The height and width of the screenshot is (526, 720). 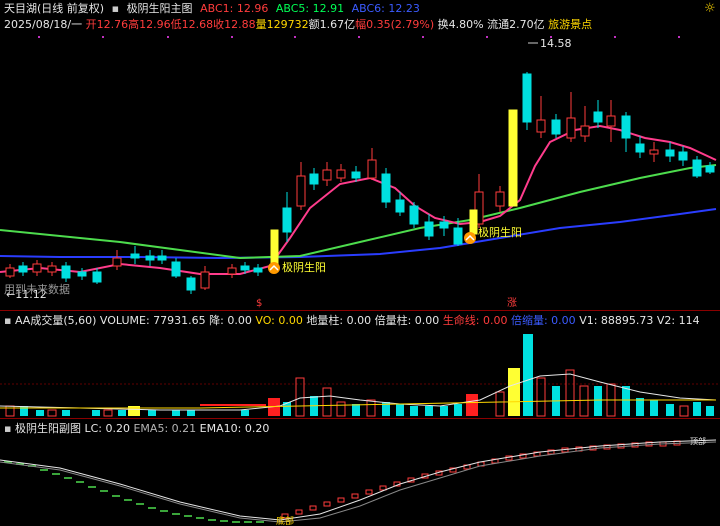 What do you see at coordinates (500, 232) in the screenshot?
I see `signal-label-2: 极阴生阳` at bounding box center [500, 232].